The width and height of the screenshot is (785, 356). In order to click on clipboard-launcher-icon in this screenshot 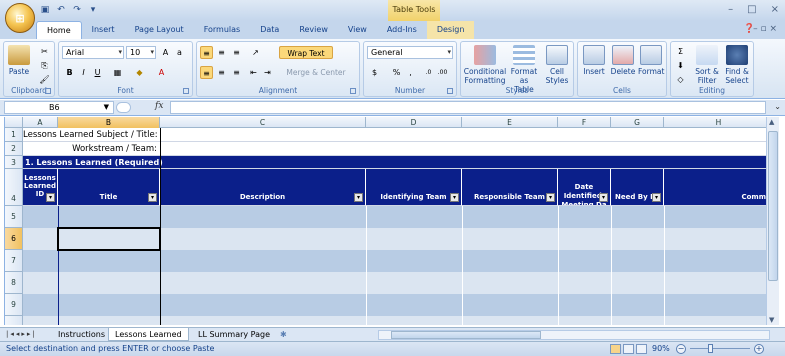, I will do `click(48, 91)`.